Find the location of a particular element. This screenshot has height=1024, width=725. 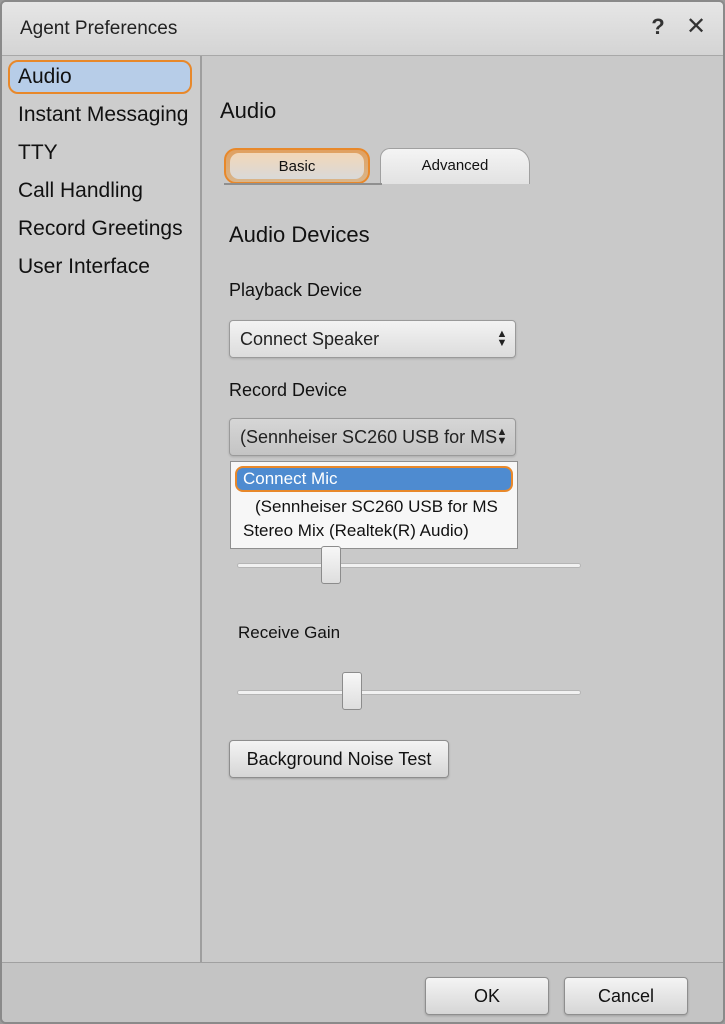

dropdown-option-stereo-mix: Stereo Mix (Realtek(R) Audio) is located at coordinates (374, 531).